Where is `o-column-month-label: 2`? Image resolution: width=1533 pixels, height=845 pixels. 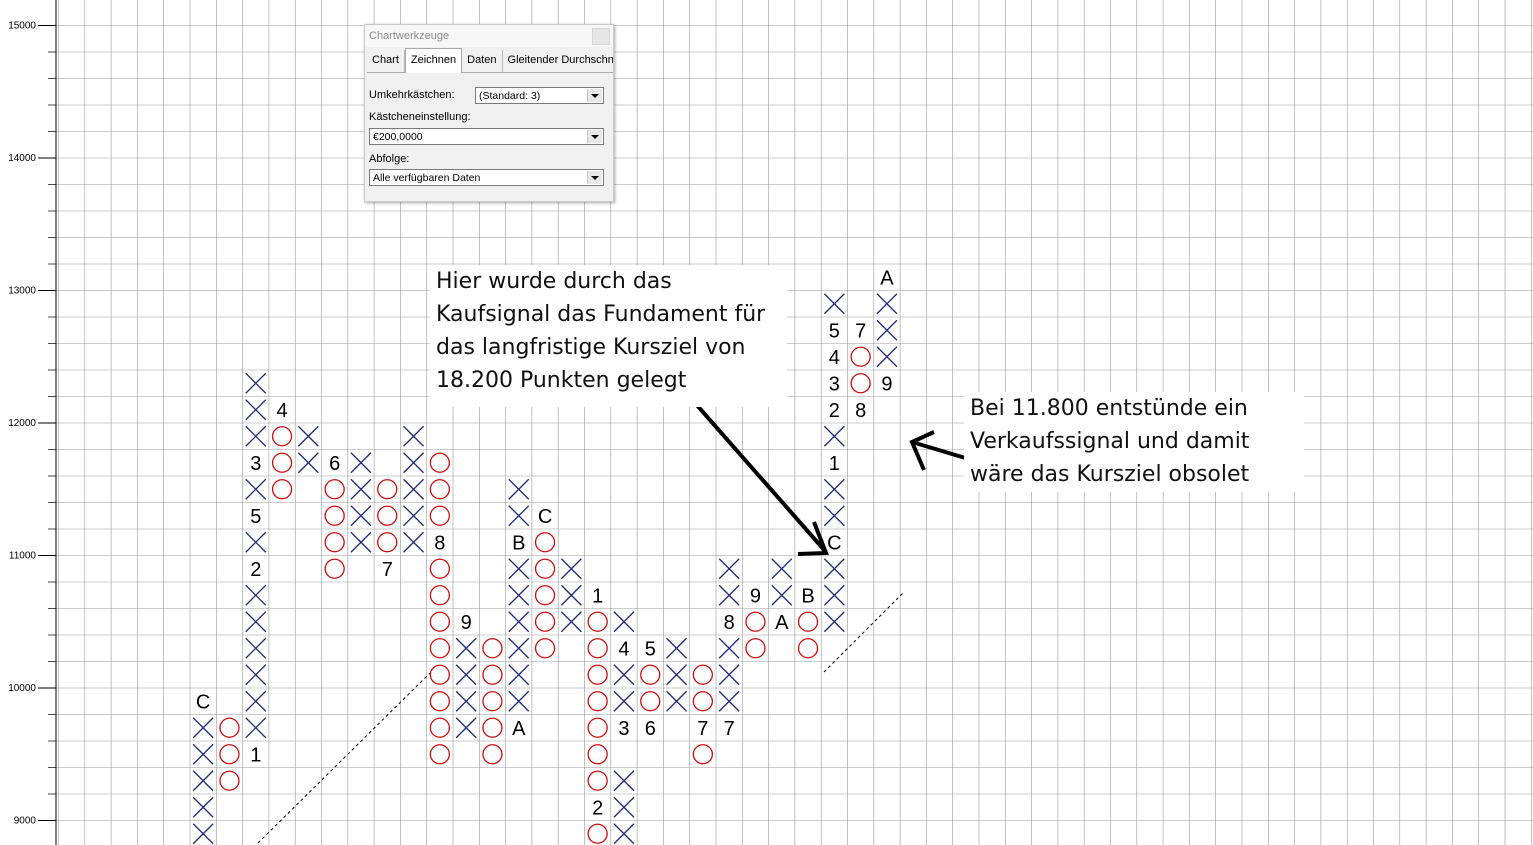 o-column-month-label: 2 is located at coordinates (597, 808).